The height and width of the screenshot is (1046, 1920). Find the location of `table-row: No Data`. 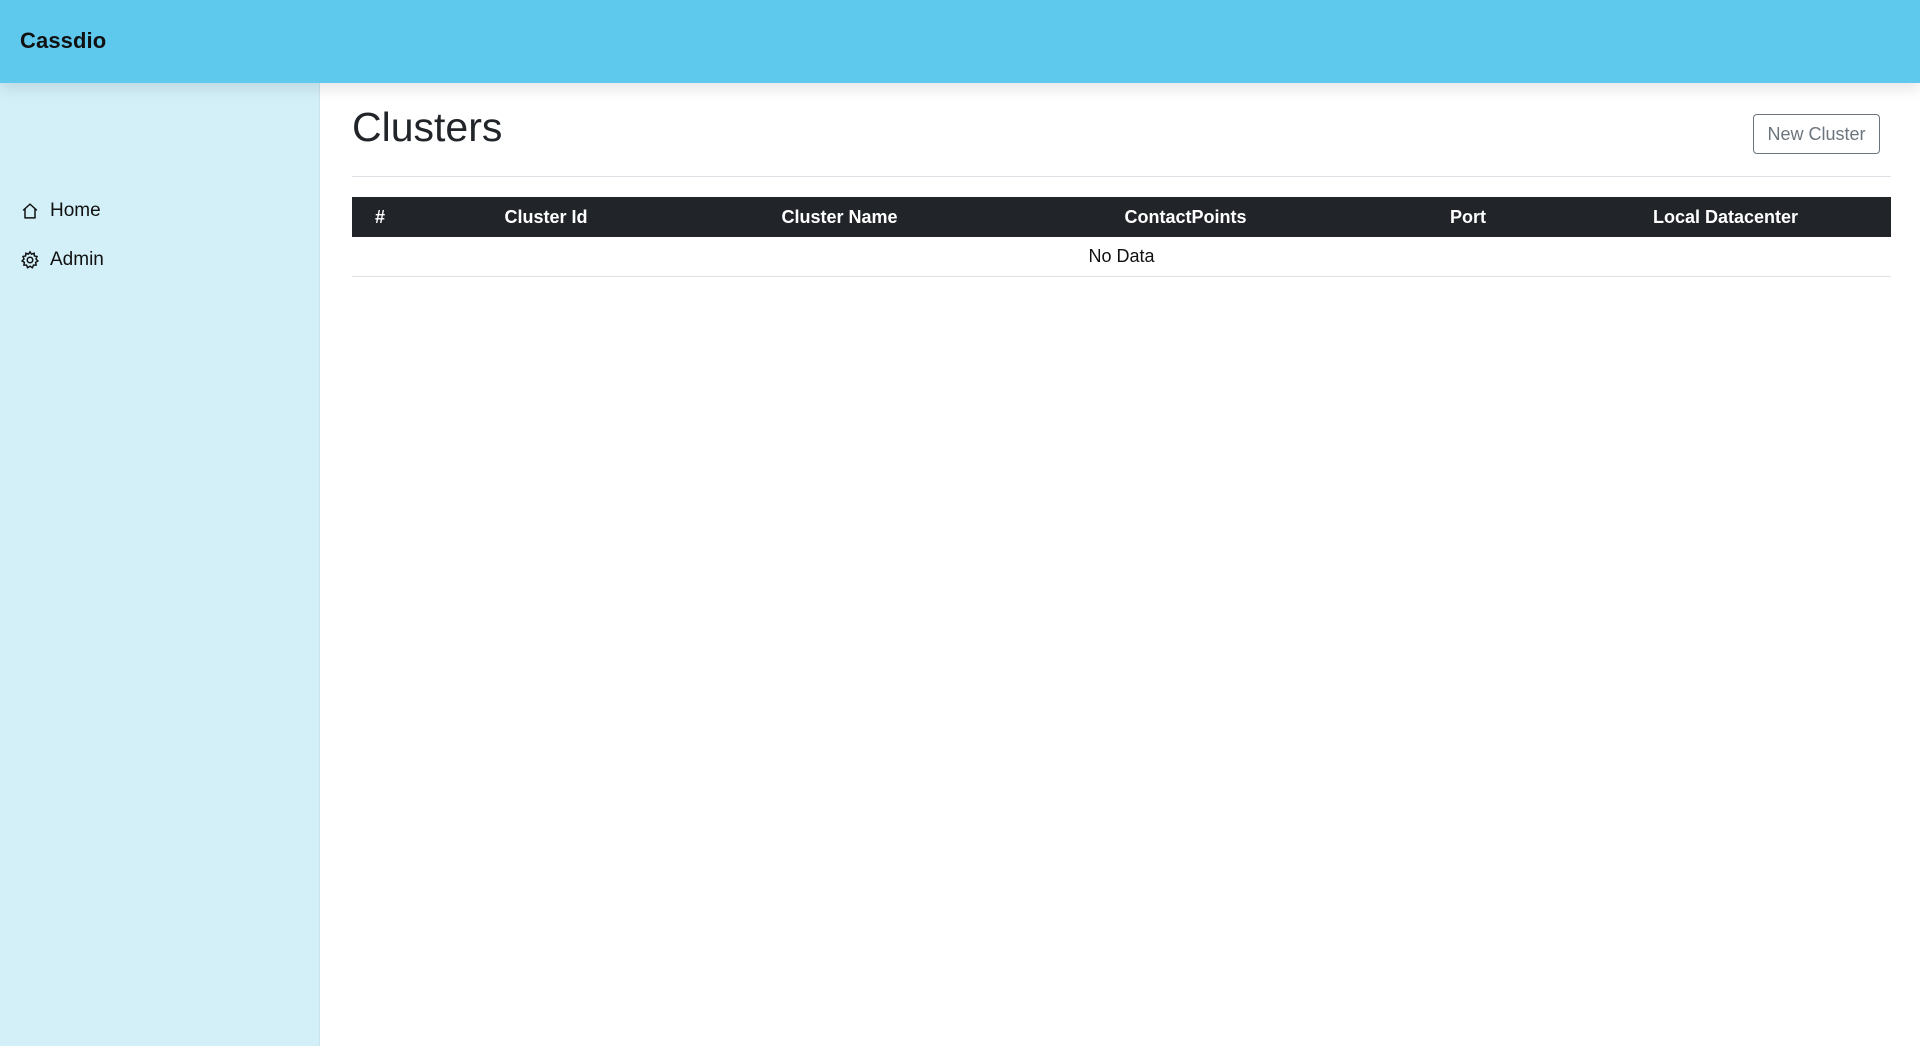

table-row: No Data is located at coordinates (1121, 257).